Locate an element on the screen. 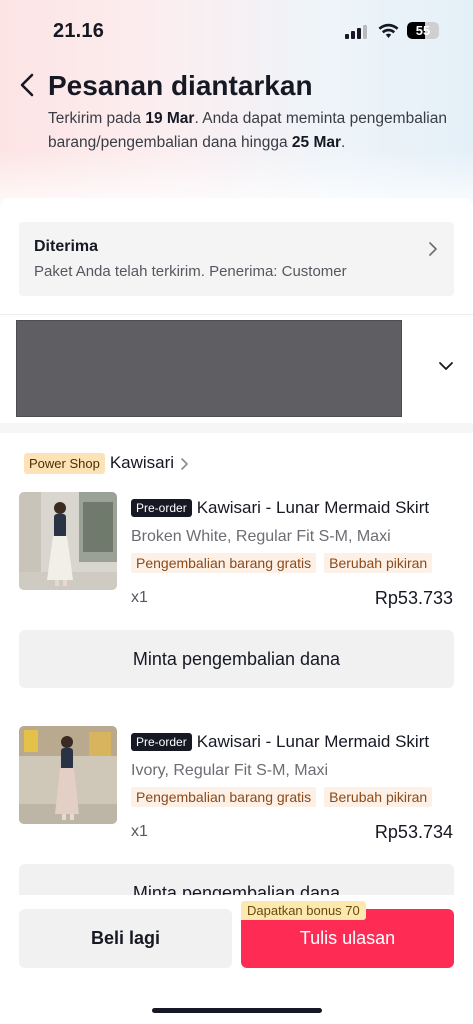 Image resolution: width=473 pixels, height=1024 pixels. shop-row: Power Shop Kawisari is located at coordinates (106, 463).